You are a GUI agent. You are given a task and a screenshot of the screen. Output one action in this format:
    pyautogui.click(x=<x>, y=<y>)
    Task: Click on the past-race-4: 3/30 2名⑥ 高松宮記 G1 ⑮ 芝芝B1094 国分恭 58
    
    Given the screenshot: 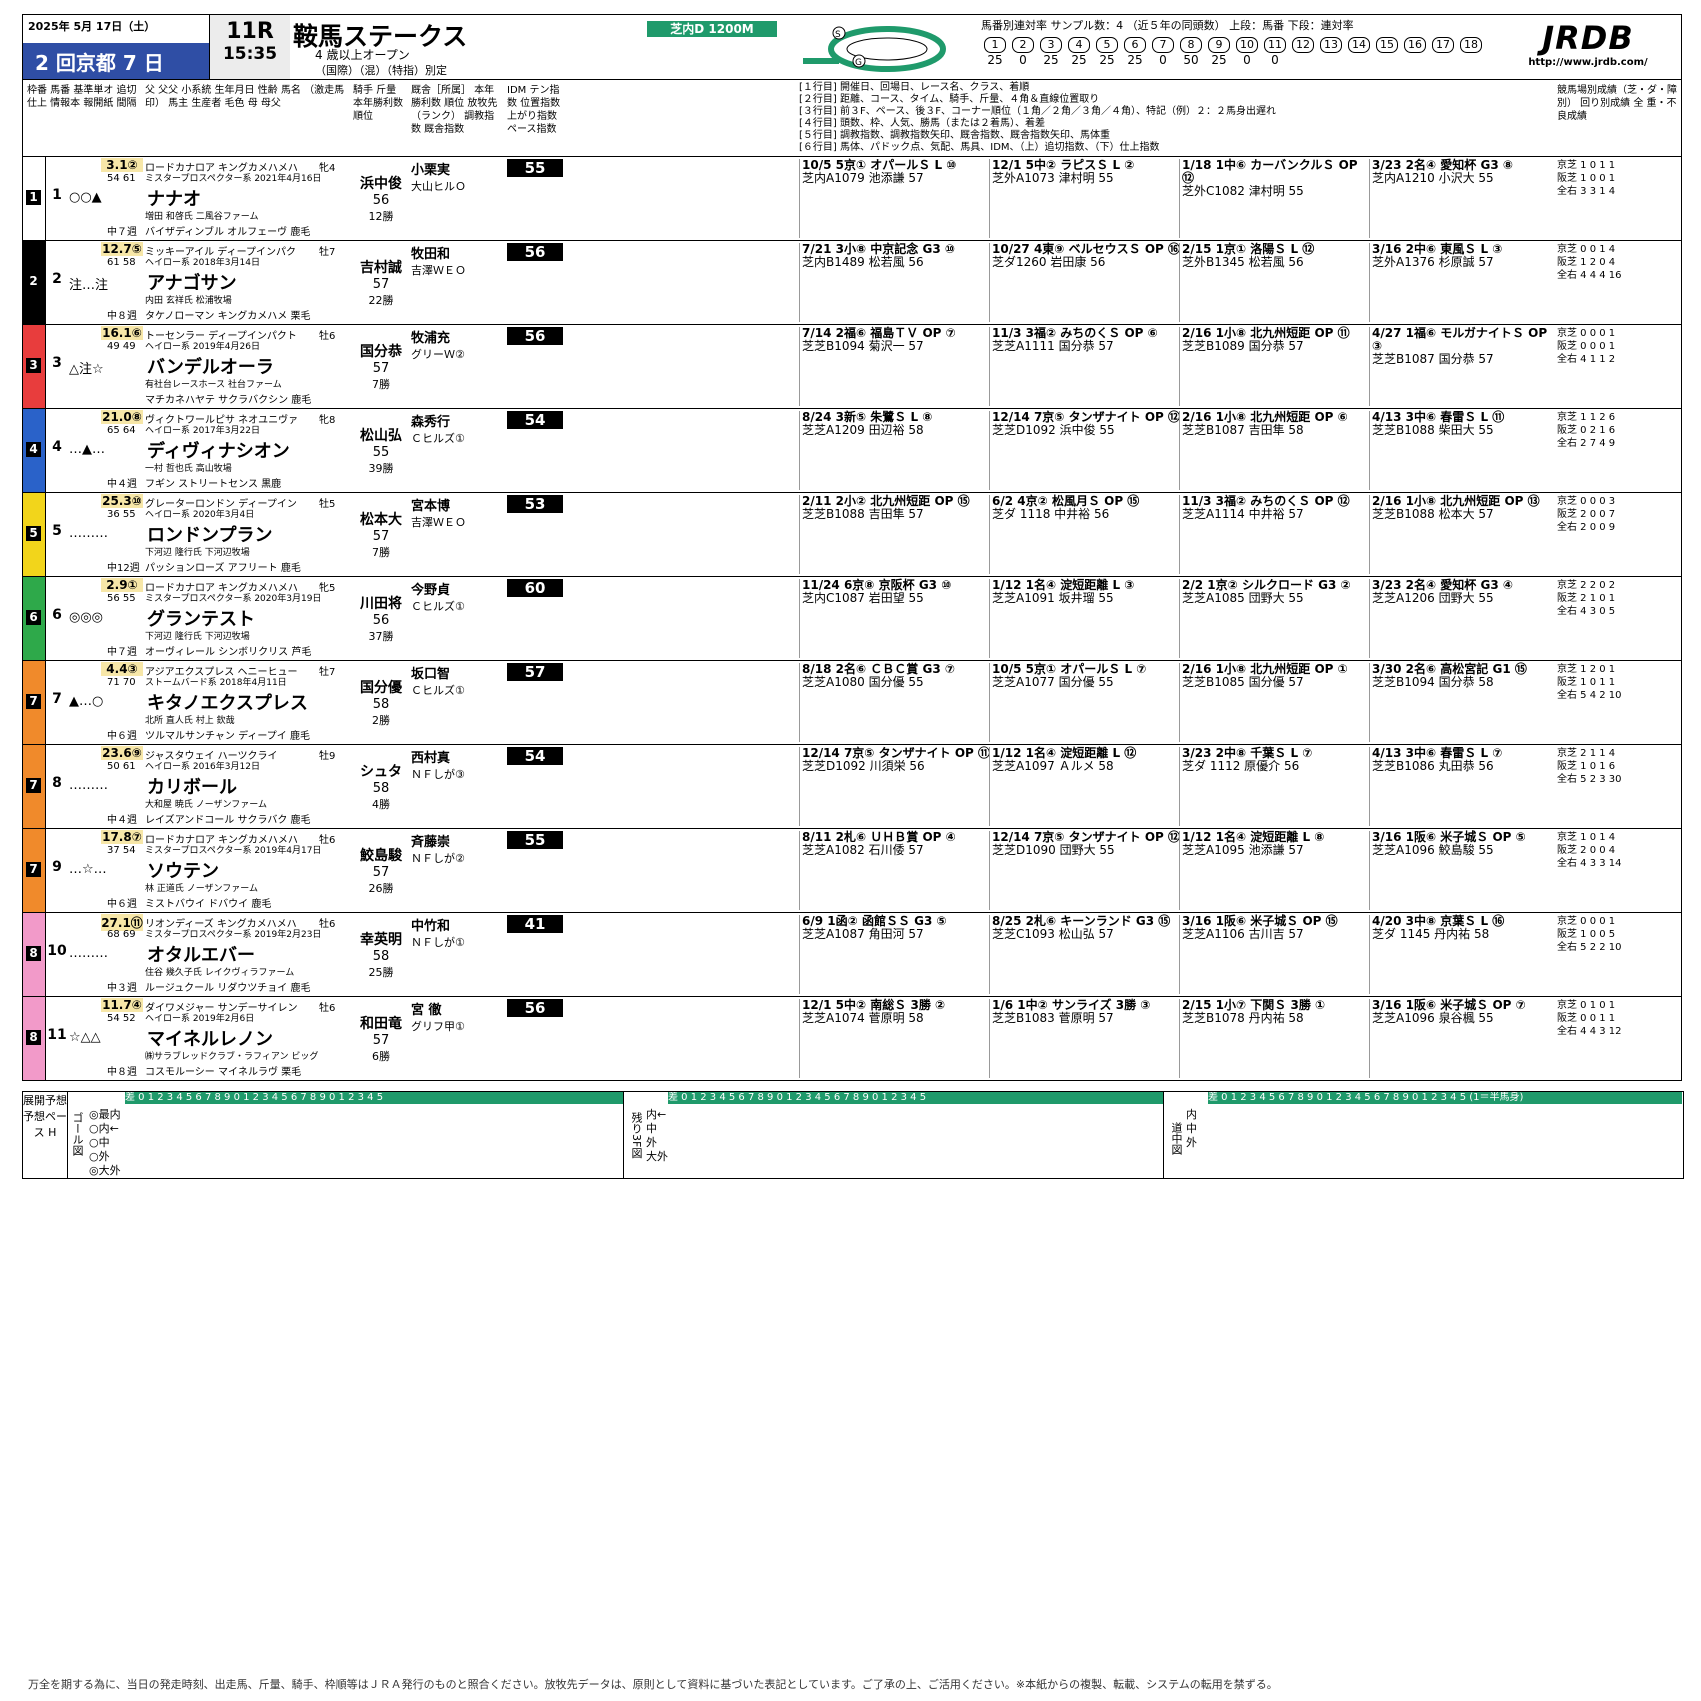 What is the action you would take?
    pyautogui.click(x=1464, y=702)
    